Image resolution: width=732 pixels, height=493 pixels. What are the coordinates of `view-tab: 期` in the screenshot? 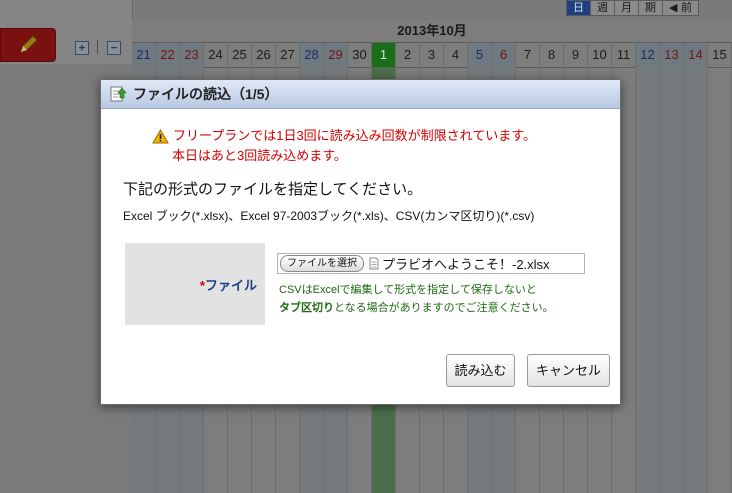 It's located at (650, 8).